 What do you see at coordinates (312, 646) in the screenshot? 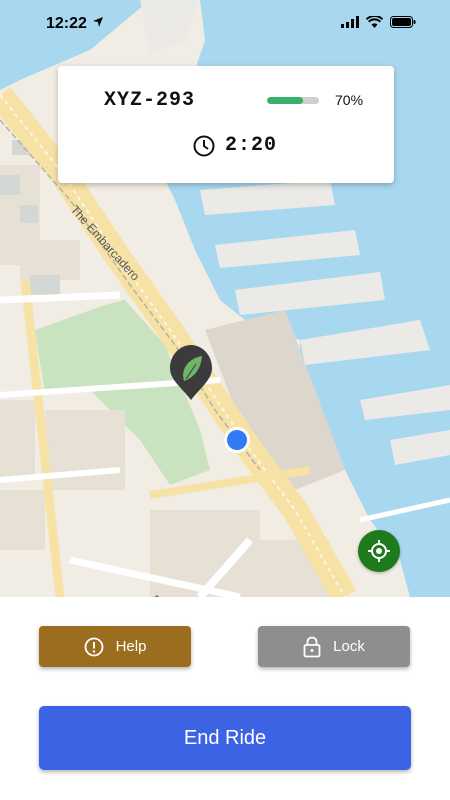
I see `padlock-icon` at bounding box center [312, 646].